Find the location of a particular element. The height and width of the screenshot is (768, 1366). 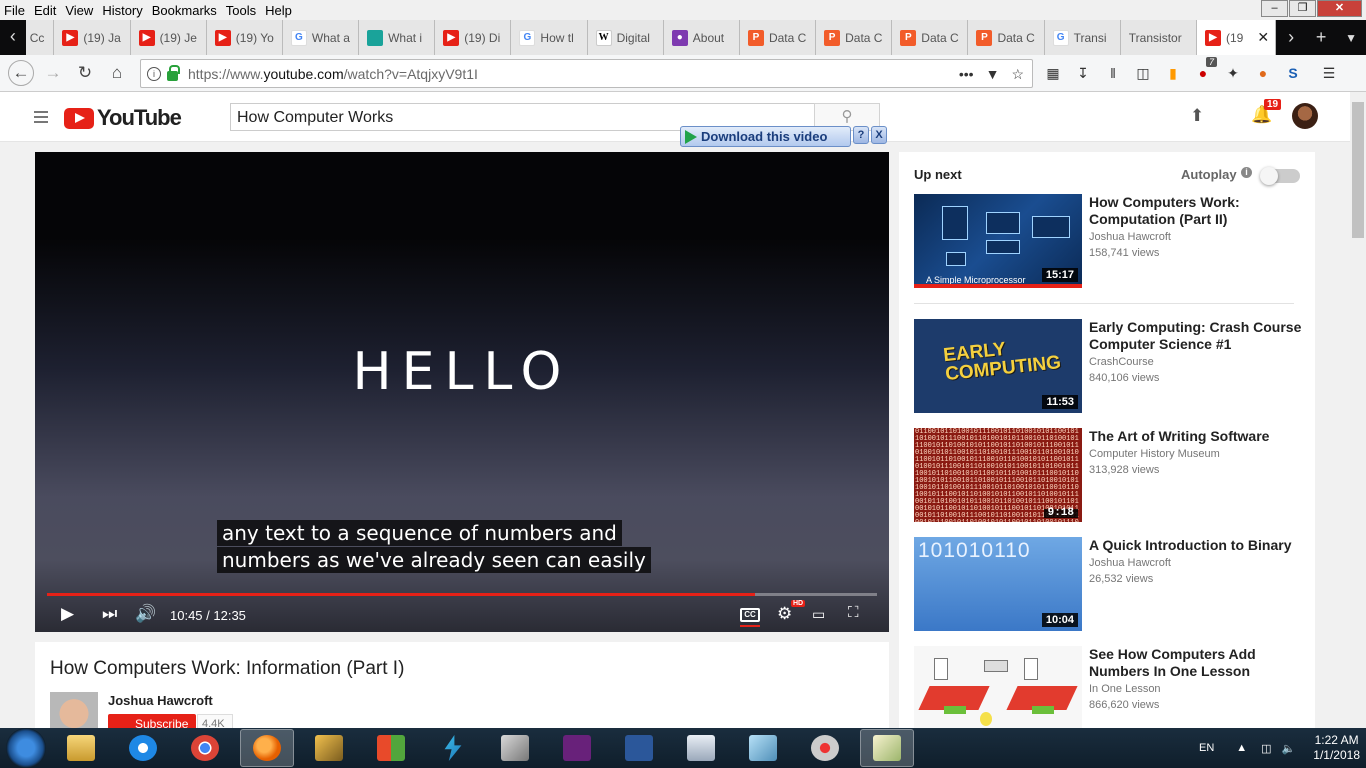

tab-close-icon: ✕ is located at coordinates (1263, 37).